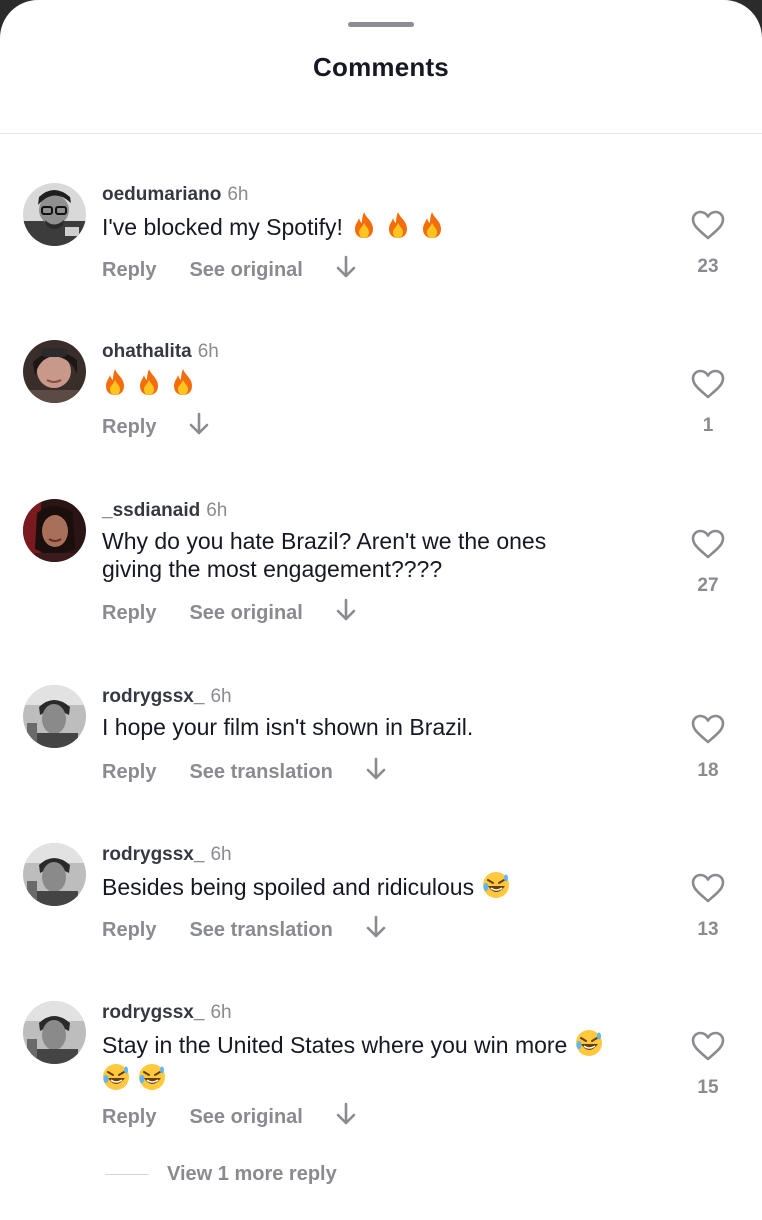 This screenshot has height=1220, width=762. What do you see at coordinates (147, 351) in the screenshot?
I see `username: ohathalita` at bounding box center [147, 351].